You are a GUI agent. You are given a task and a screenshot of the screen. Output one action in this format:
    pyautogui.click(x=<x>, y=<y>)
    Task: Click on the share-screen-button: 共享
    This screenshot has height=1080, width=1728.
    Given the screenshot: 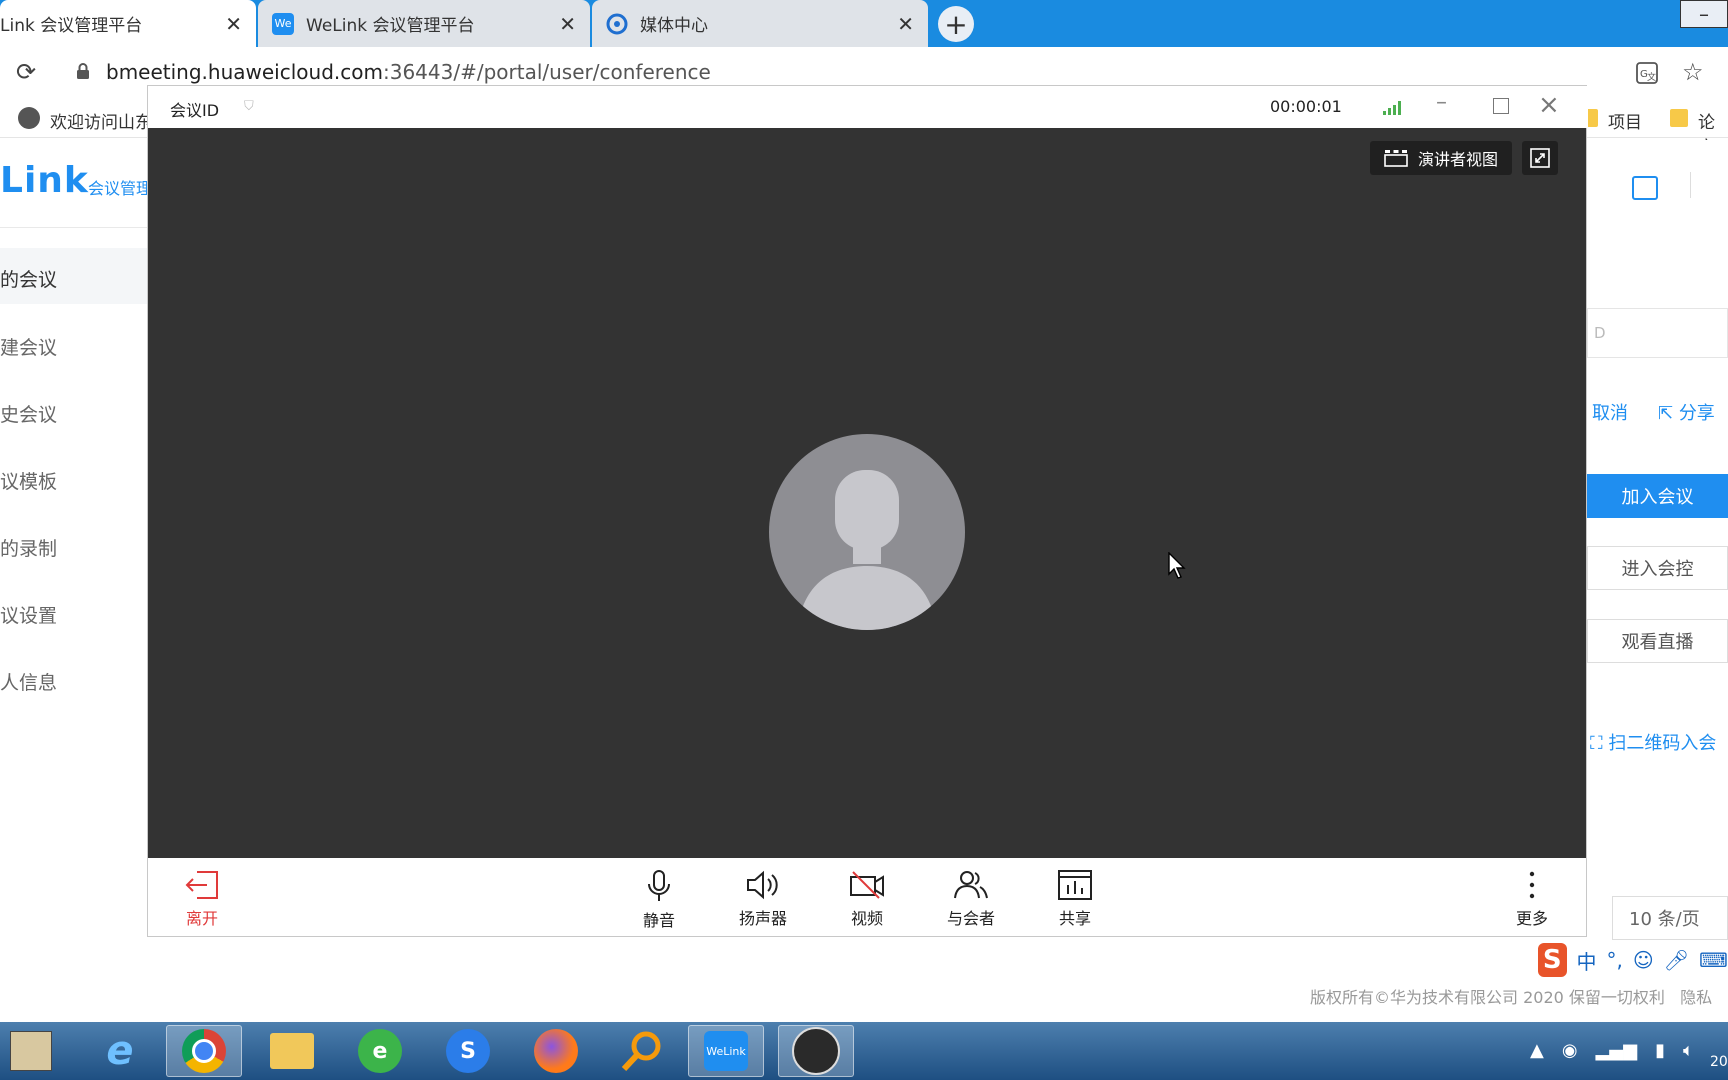 What is the action you would take?
    pyautogui.click(x=1075, y=897)
    